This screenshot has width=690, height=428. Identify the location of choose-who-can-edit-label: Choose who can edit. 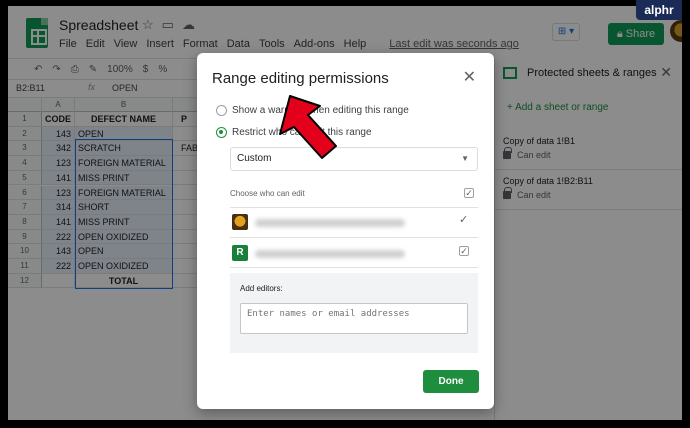
(267, 193).